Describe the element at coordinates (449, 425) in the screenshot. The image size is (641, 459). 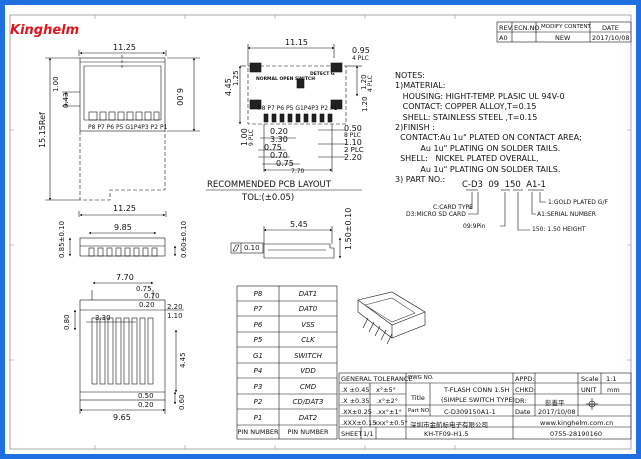
I see `company-name: 深圳市金航标电子有限公司` at that location.